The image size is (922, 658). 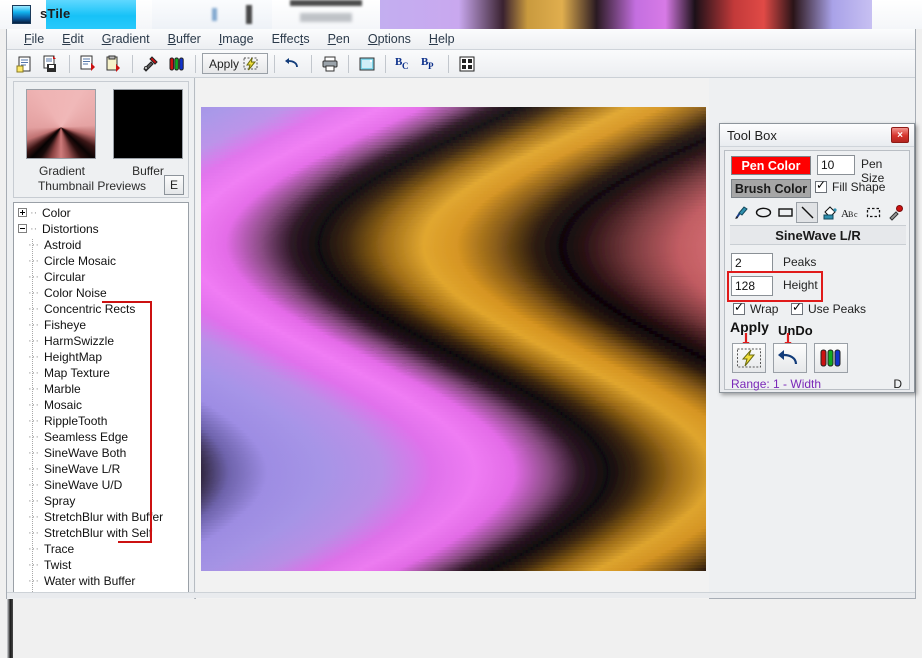 I want to click on tree-item-fisheye: ··· Fisheye, so click(x=101, y=325).